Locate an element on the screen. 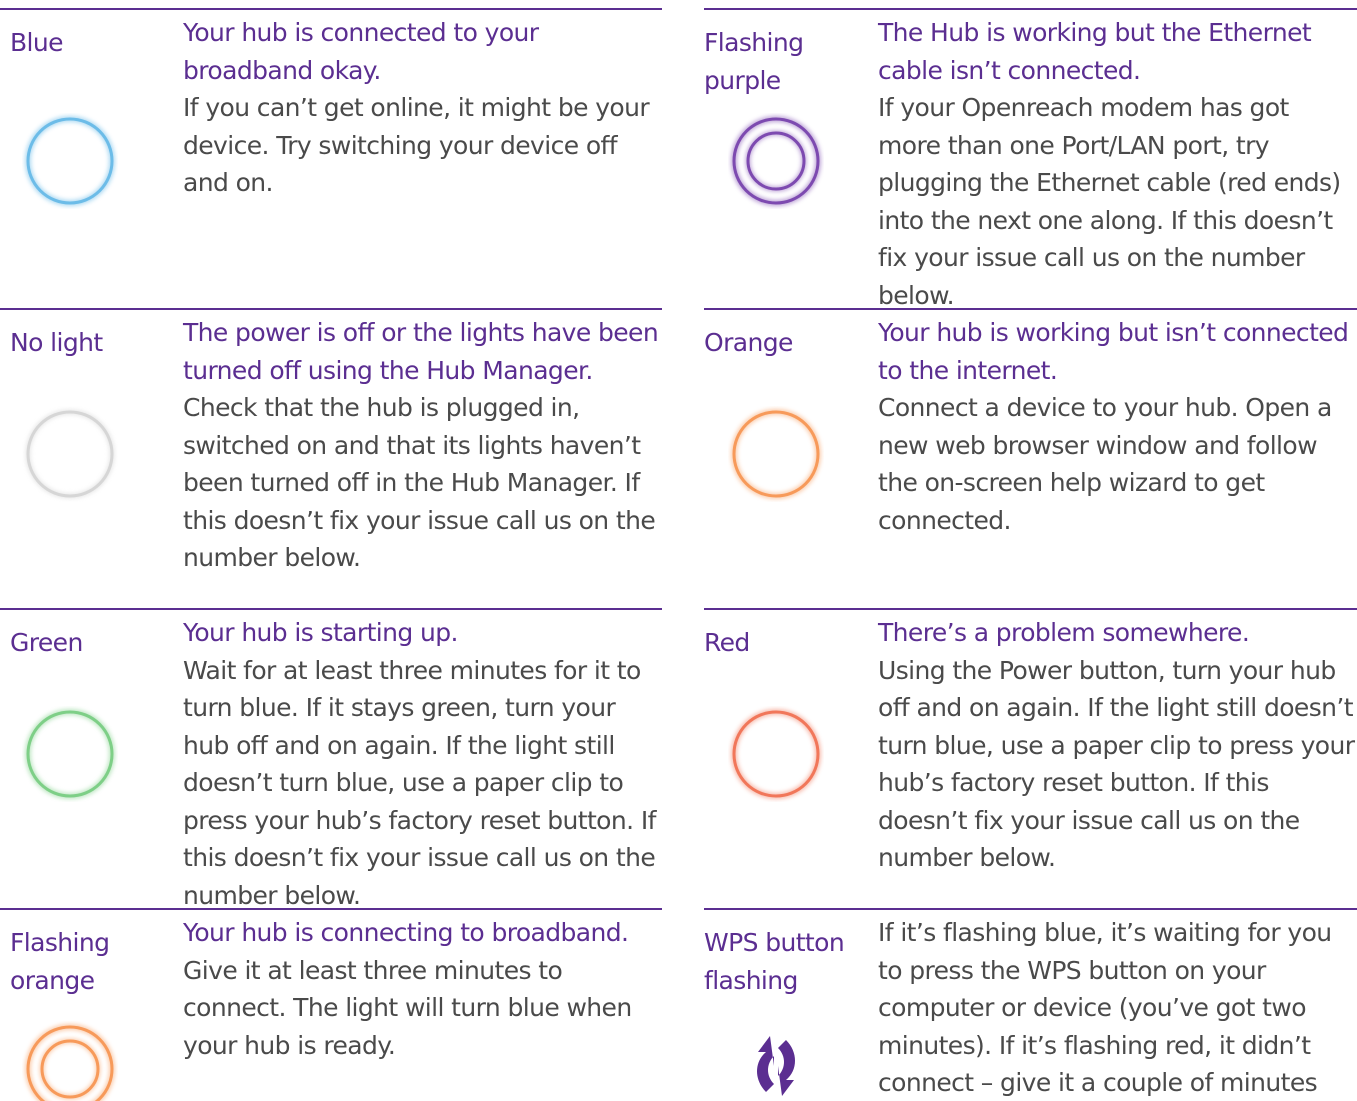  light-heading: Your hub is connecting to broadband. is located at coordinates (406, 932).